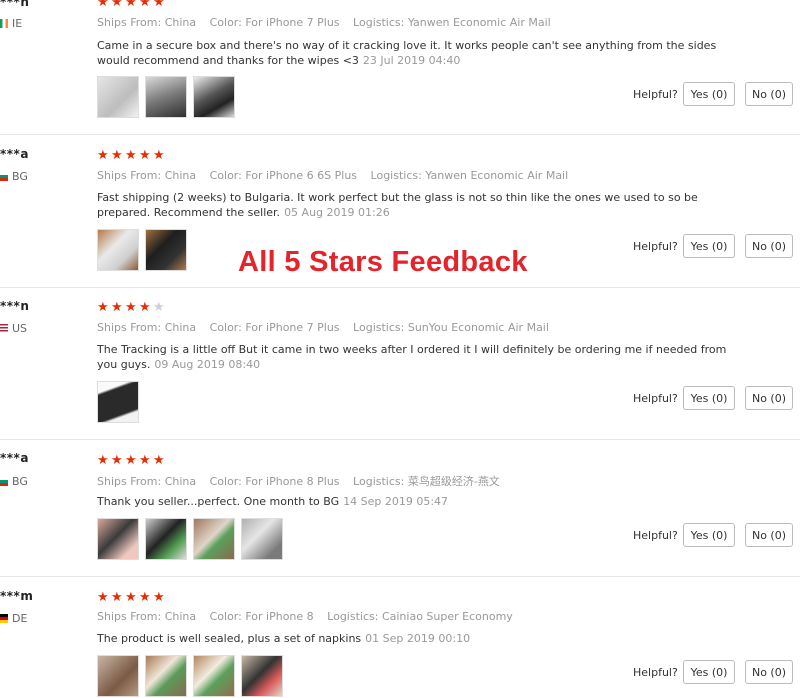 The width and height of the screenshot is (800, 698). I want to click on logistics-value: Cainiao Super Economy, so click(447, 616).